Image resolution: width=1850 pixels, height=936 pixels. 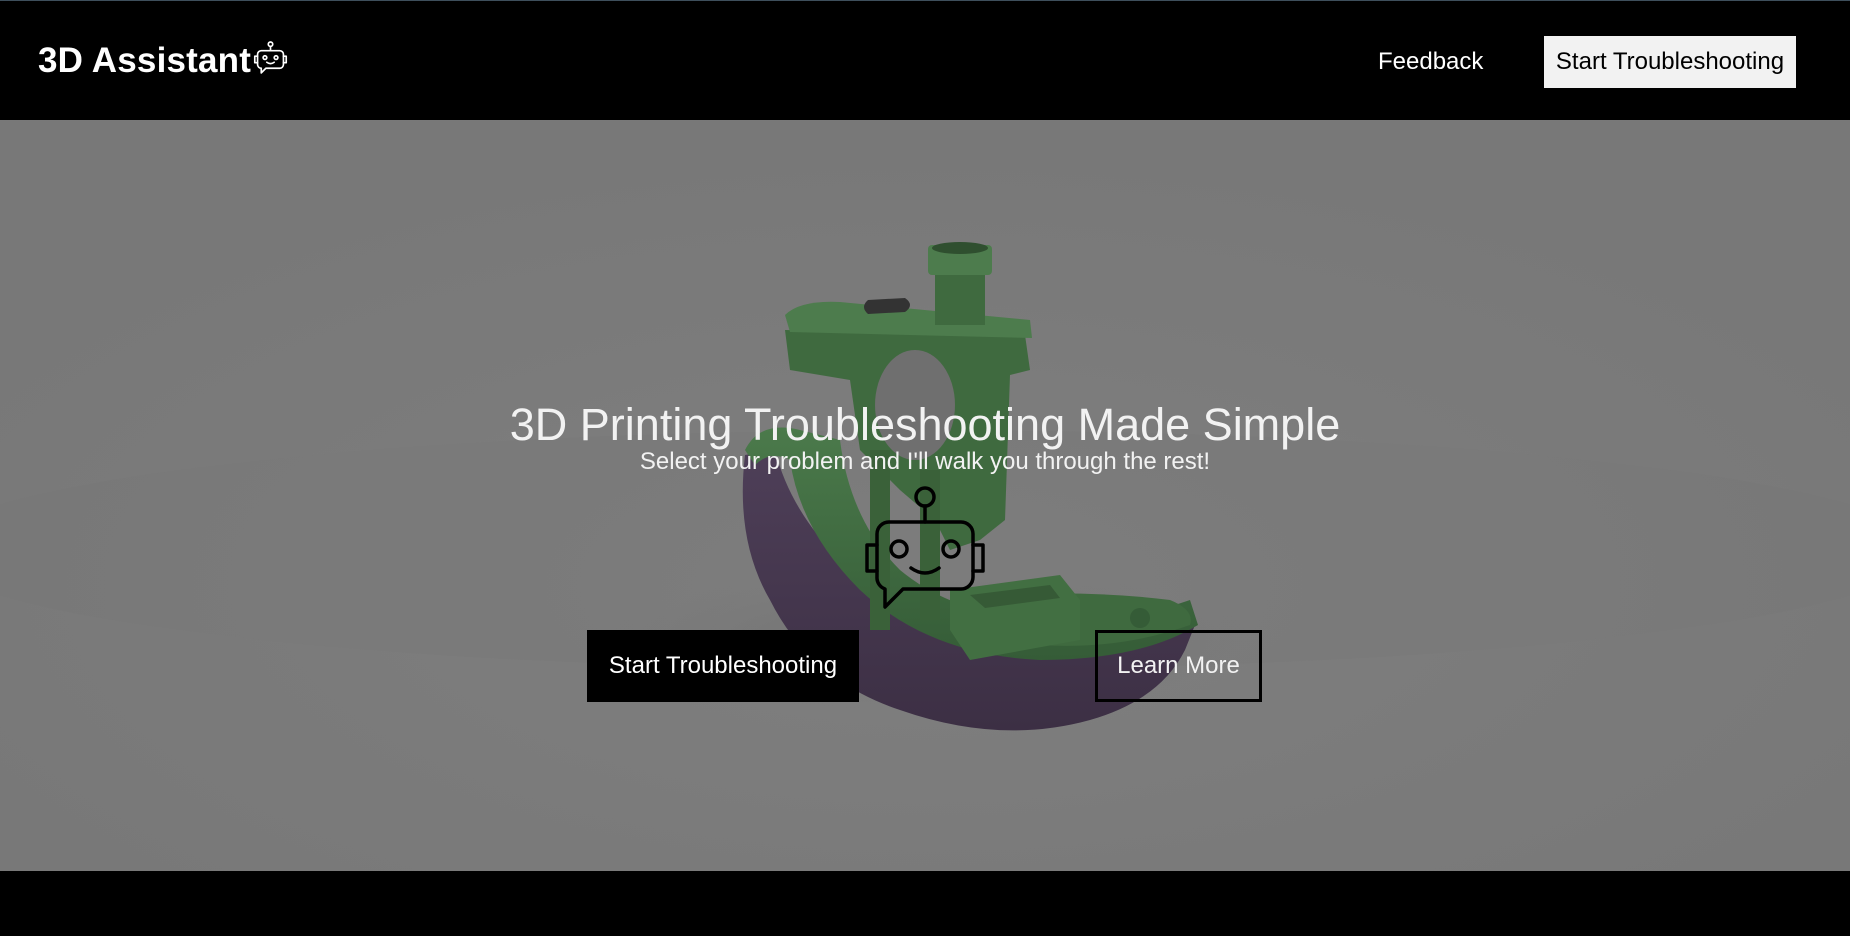 What do you see at coordinates (723, 666) in the screenshot?
I see `hero-start-troubleshooting-button: Start Troubleshooting` at bounding box center [723, 666].